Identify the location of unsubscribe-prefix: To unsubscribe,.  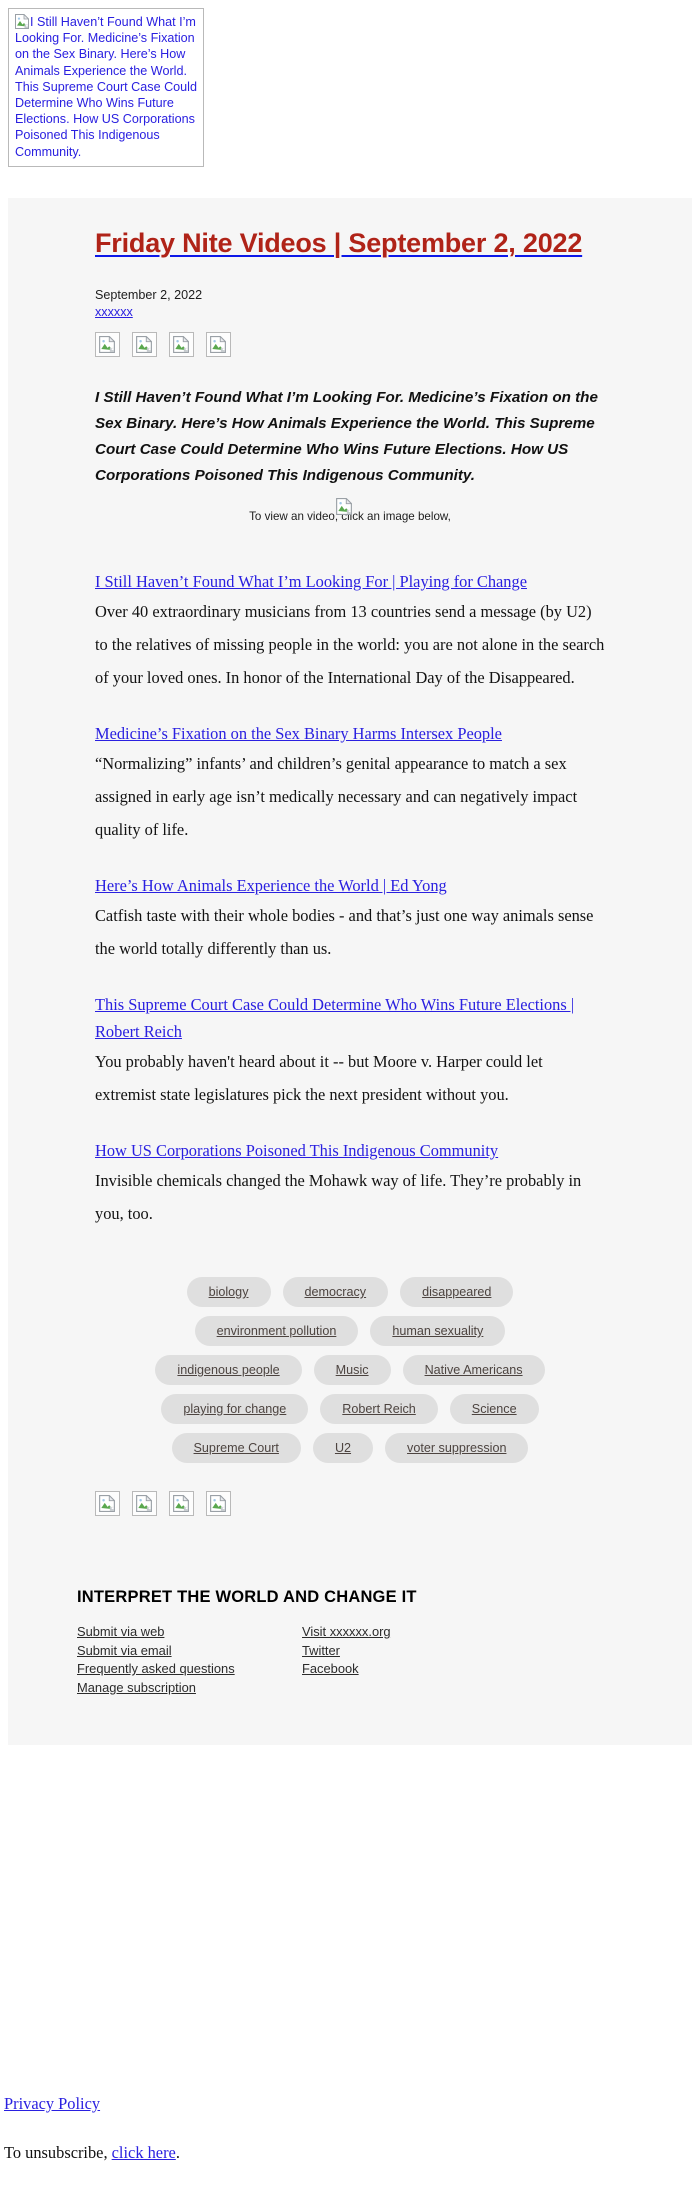
(58, 2152).